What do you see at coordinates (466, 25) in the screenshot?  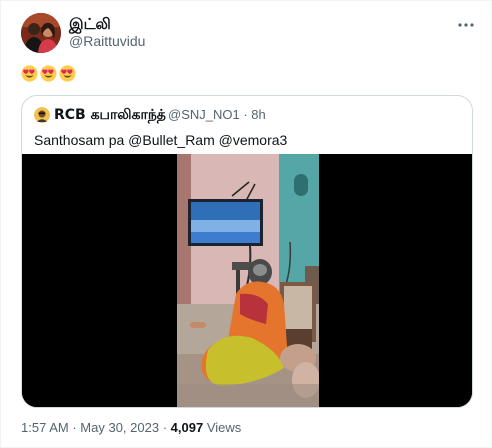 I see `more-options-icon` at bounding box center [466, 25].